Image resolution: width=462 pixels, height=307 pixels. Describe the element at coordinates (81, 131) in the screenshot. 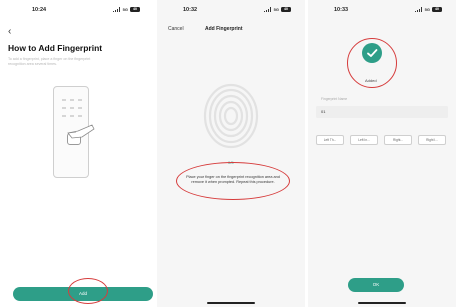

I see `hand-illustration` at that location.